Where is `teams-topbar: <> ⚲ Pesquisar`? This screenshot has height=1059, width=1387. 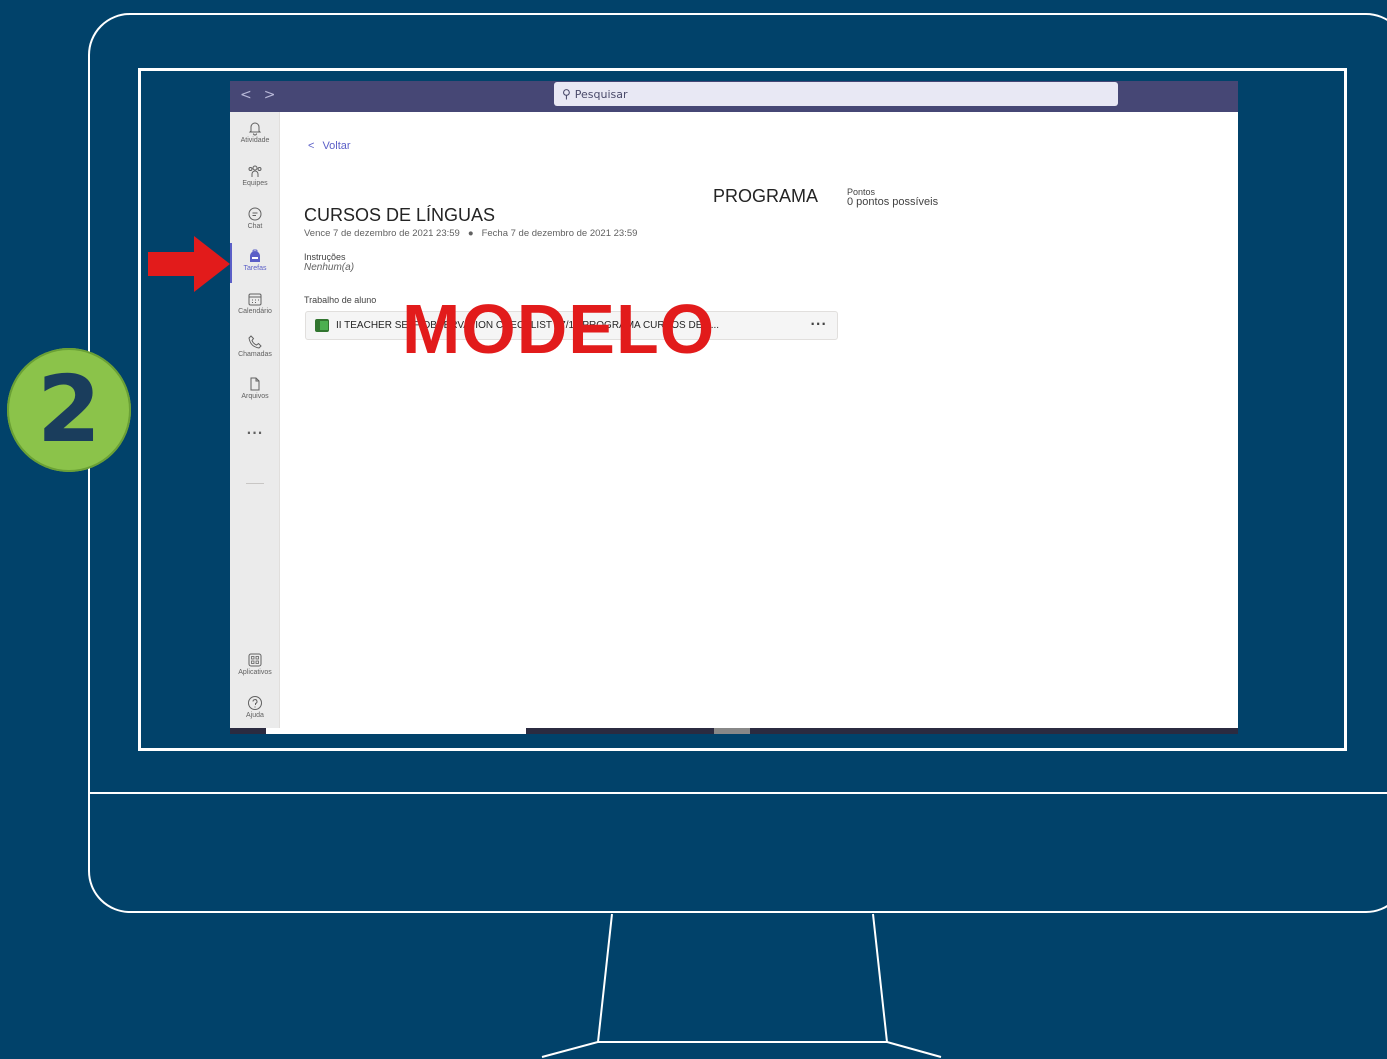 teams-topbar: <> ⚲ Pesquisar is located at coordinates (734, 96).